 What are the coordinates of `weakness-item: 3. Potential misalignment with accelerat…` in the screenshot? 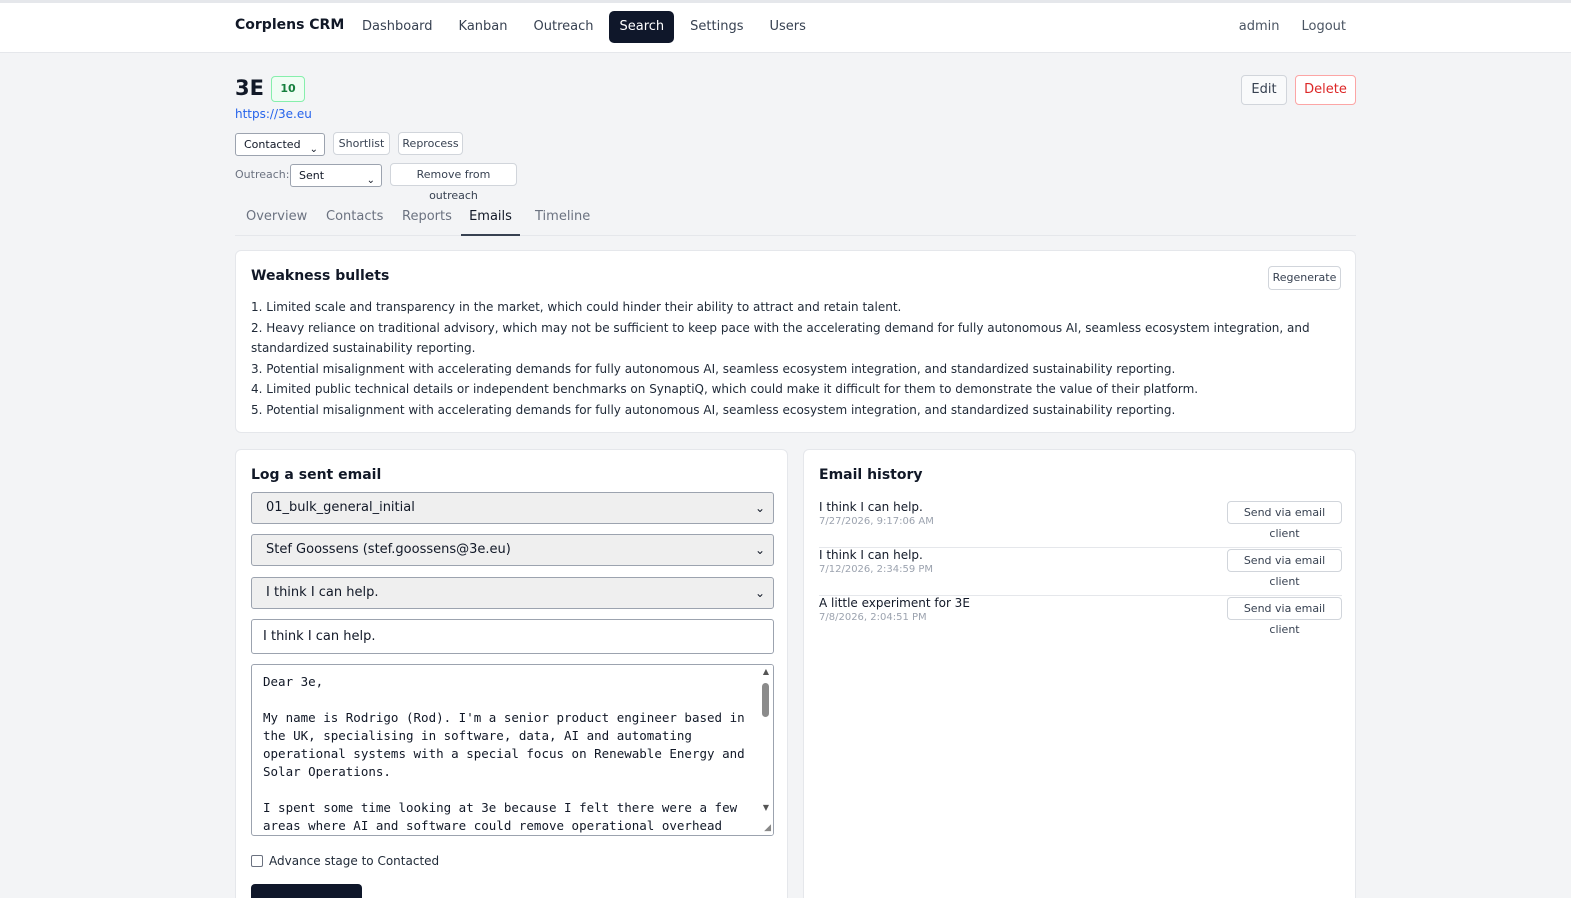 It's located at (713, 368).